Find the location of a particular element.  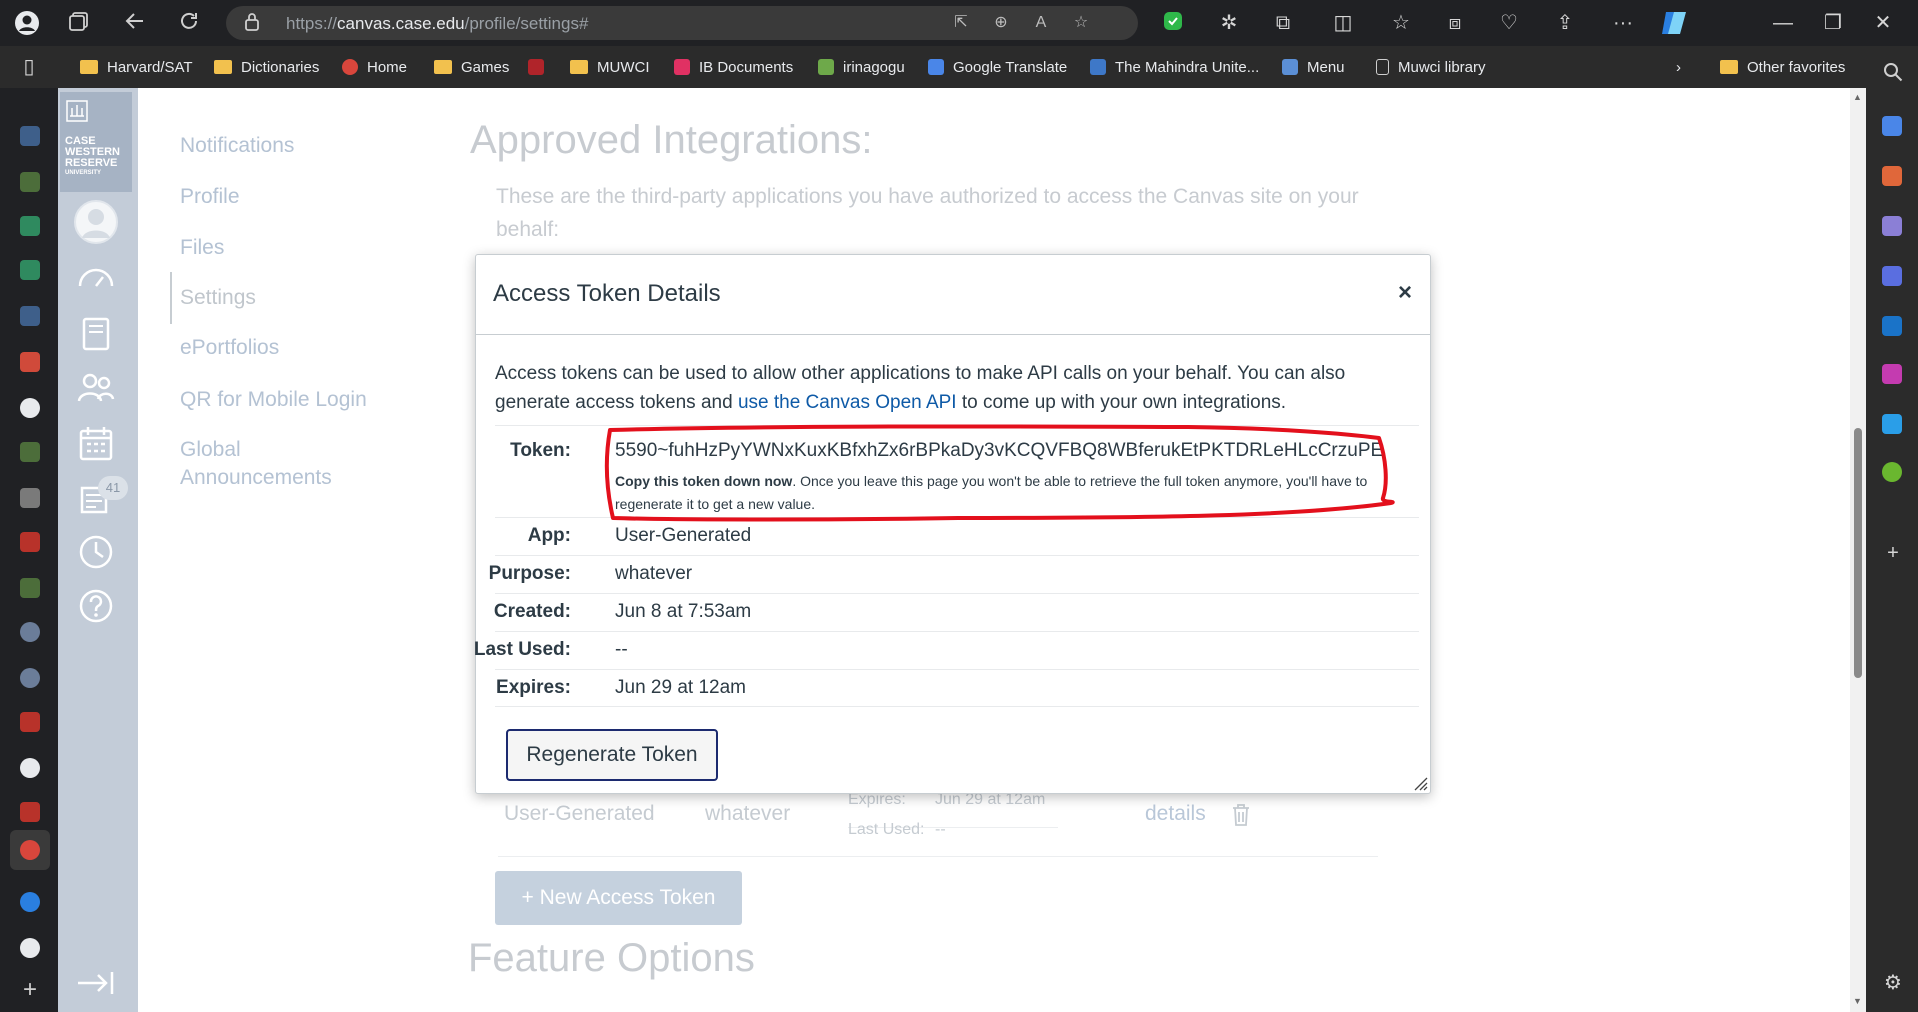

chatgpt-icon is located at coordinates (30, 408).